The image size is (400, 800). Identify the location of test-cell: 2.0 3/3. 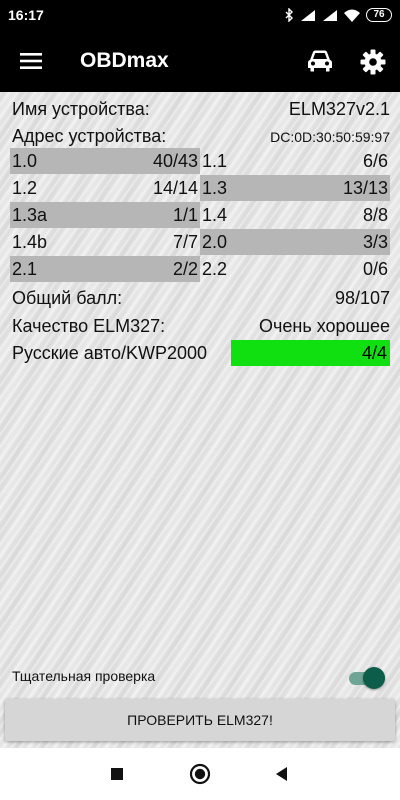
(295, 242).